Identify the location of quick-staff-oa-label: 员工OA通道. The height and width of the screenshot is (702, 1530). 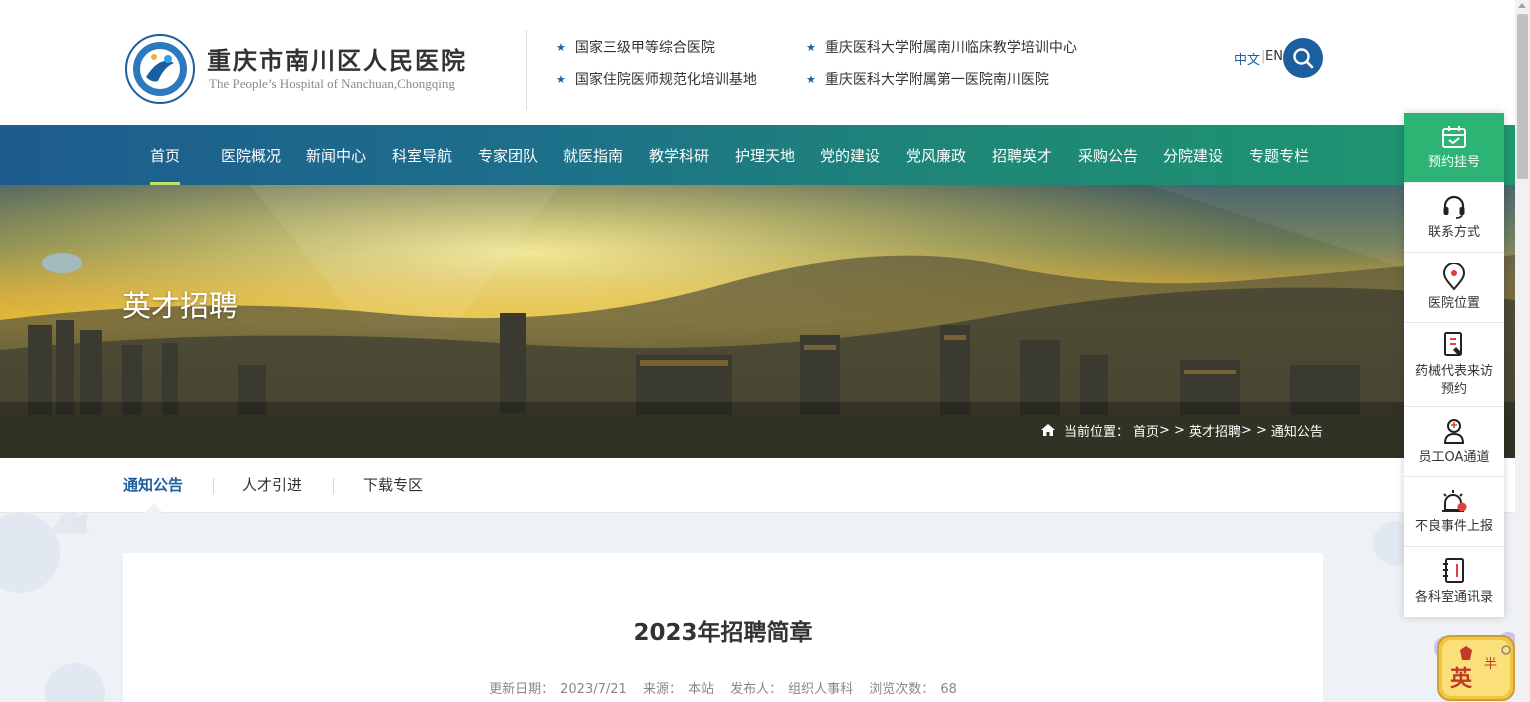
(1454, 457).